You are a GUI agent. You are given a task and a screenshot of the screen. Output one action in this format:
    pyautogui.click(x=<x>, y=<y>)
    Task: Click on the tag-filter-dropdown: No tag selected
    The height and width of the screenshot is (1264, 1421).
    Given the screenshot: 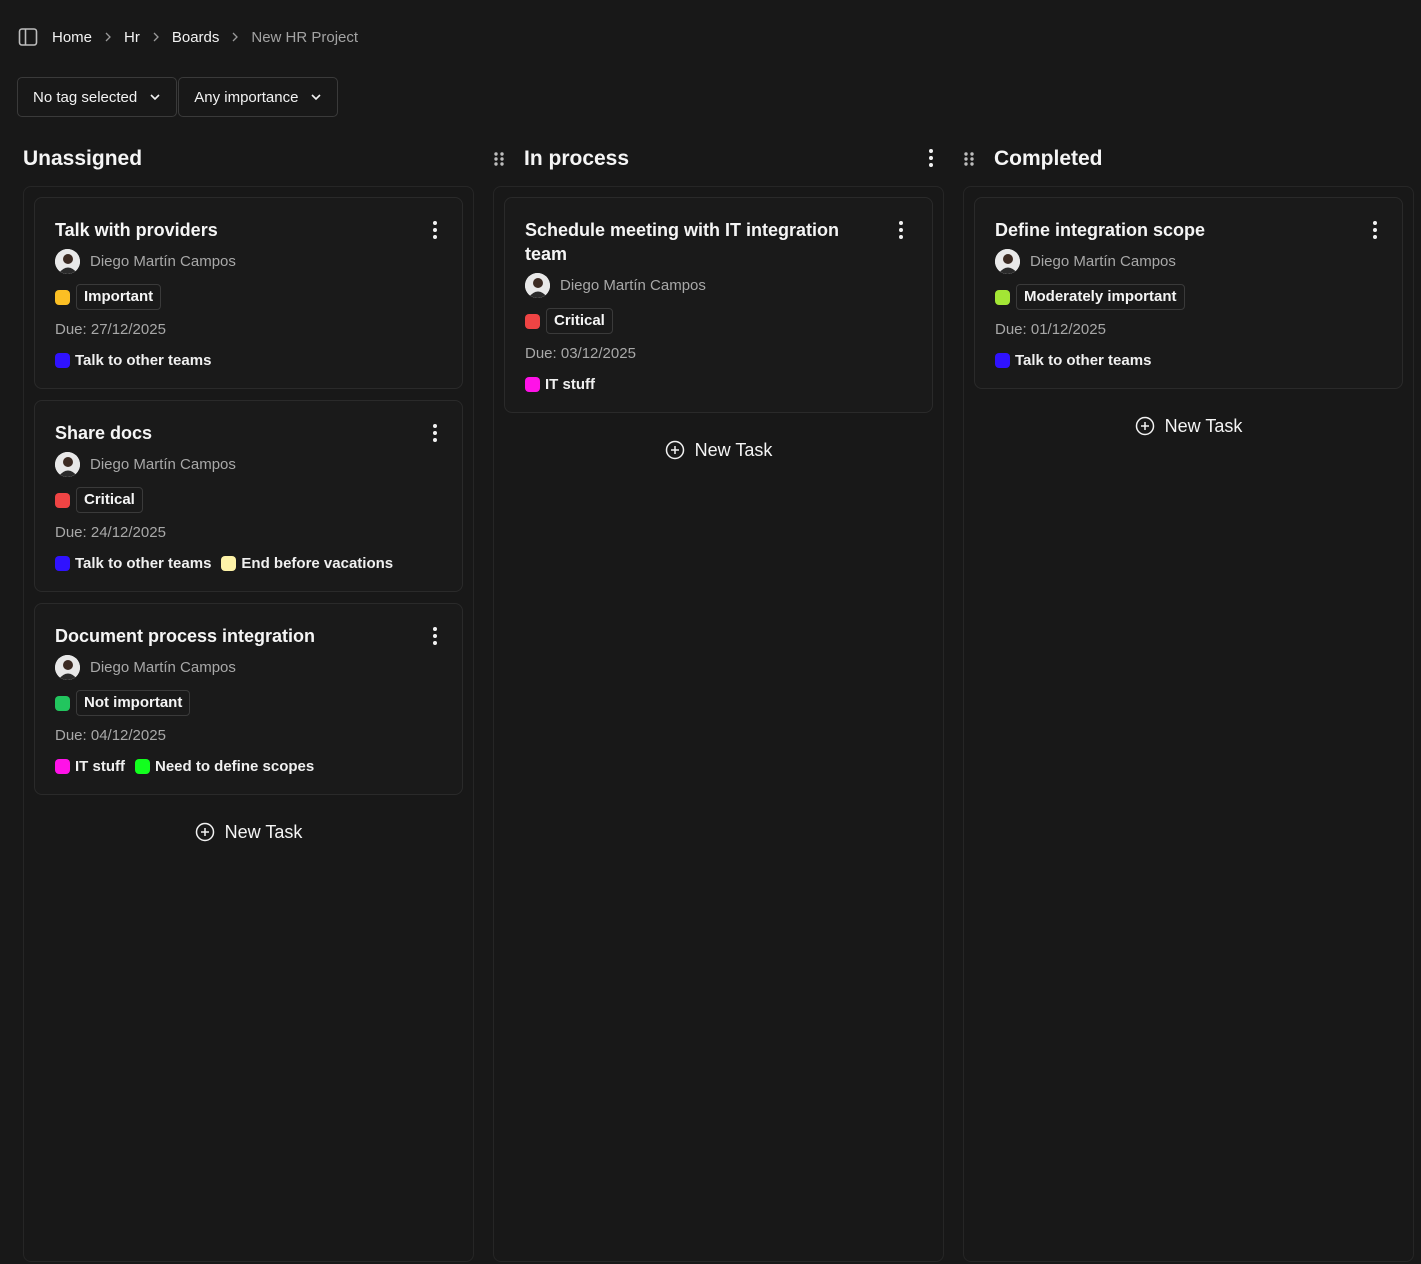 What is the action you would take?
    pyautogui.click(x=97, y=97)
    